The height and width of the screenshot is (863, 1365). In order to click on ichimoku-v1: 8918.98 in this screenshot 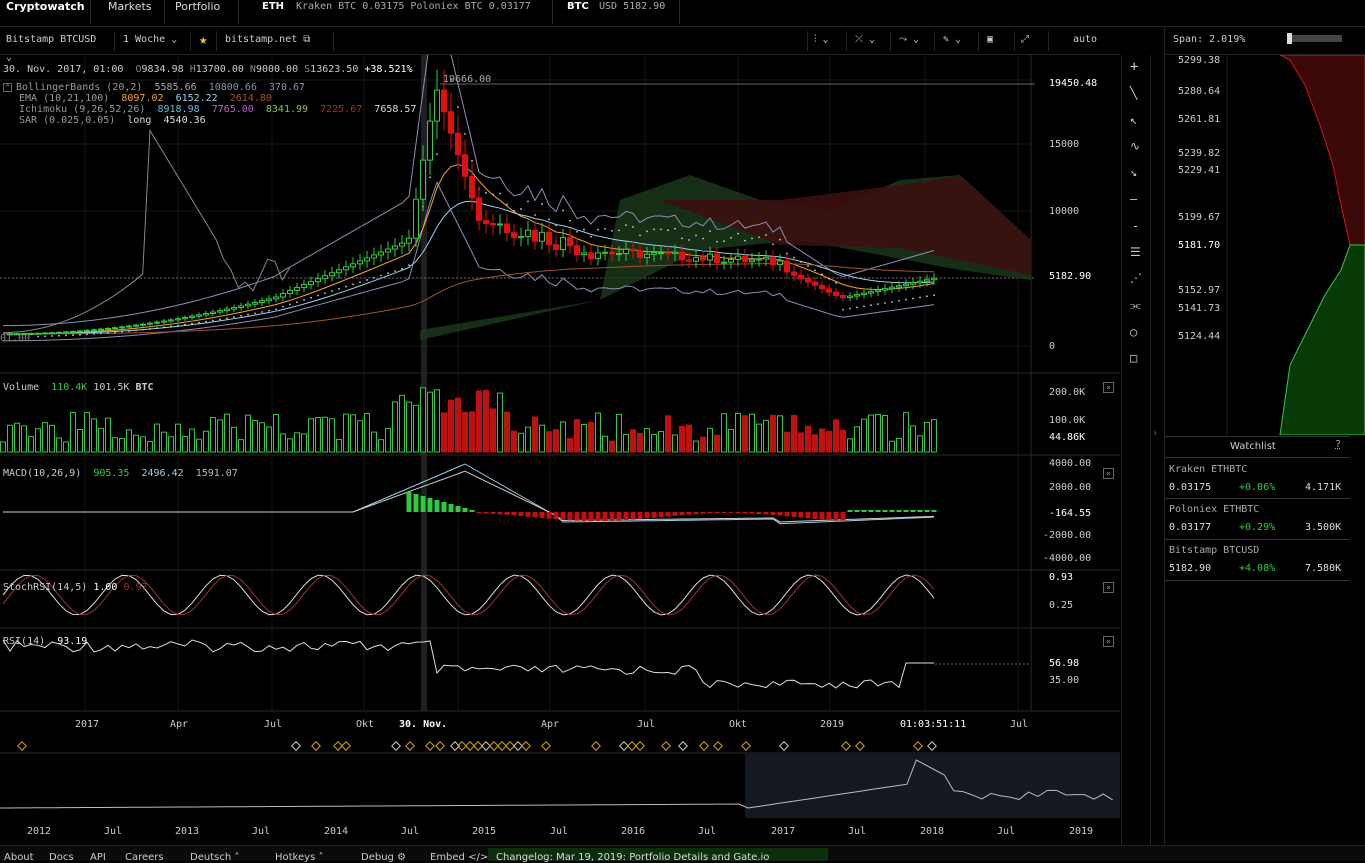, I will do `click(178, 109)`.